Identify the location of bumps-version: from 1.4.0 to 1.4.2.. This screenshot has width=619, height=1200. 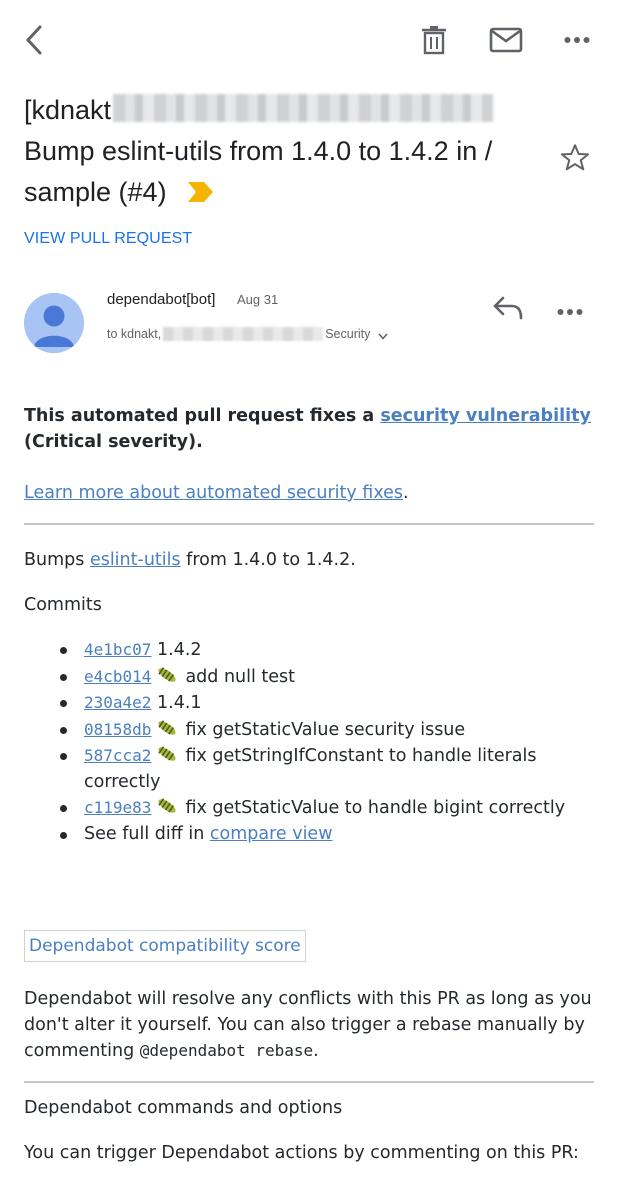
(268, 560).